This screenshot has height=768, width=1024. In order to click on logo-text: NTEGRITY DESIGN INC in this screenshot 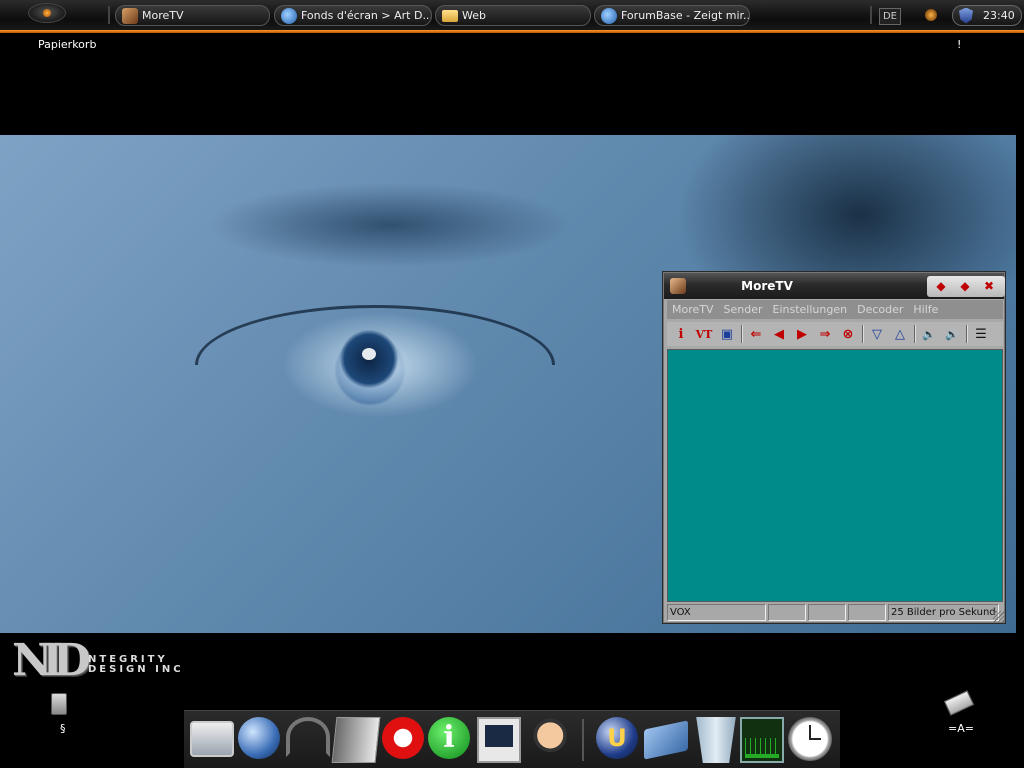, I will do `click(144, 665)`.